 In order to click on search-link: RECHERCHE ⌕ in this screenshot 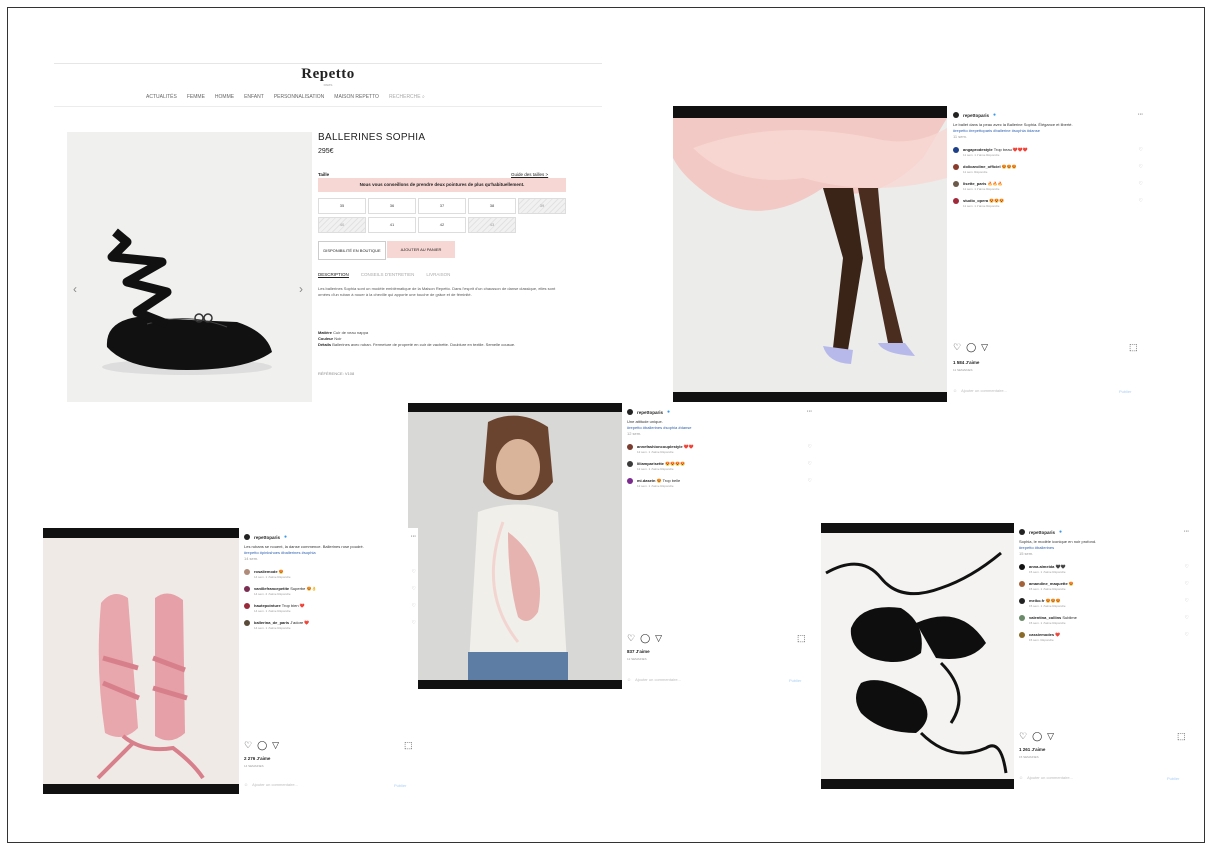, I will do `click(407, 97)`.